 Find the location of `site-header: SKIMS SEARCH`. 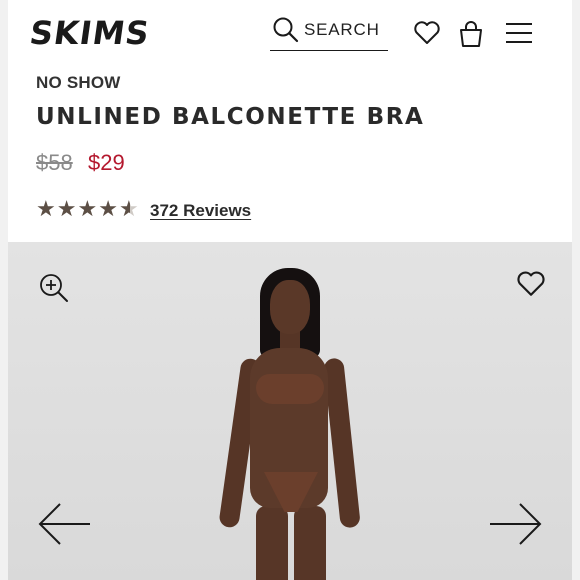

site-header: SKIMS SEARCH is located at coordinates (290, 33).